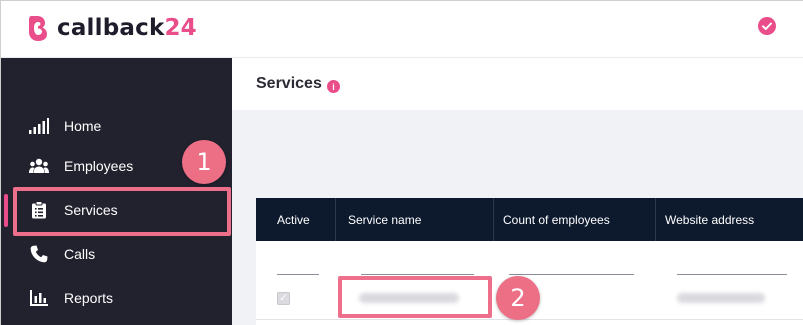 This screenshot has width=803, height=325. I want to click on brand-suffix: 24, so click(180, 28).